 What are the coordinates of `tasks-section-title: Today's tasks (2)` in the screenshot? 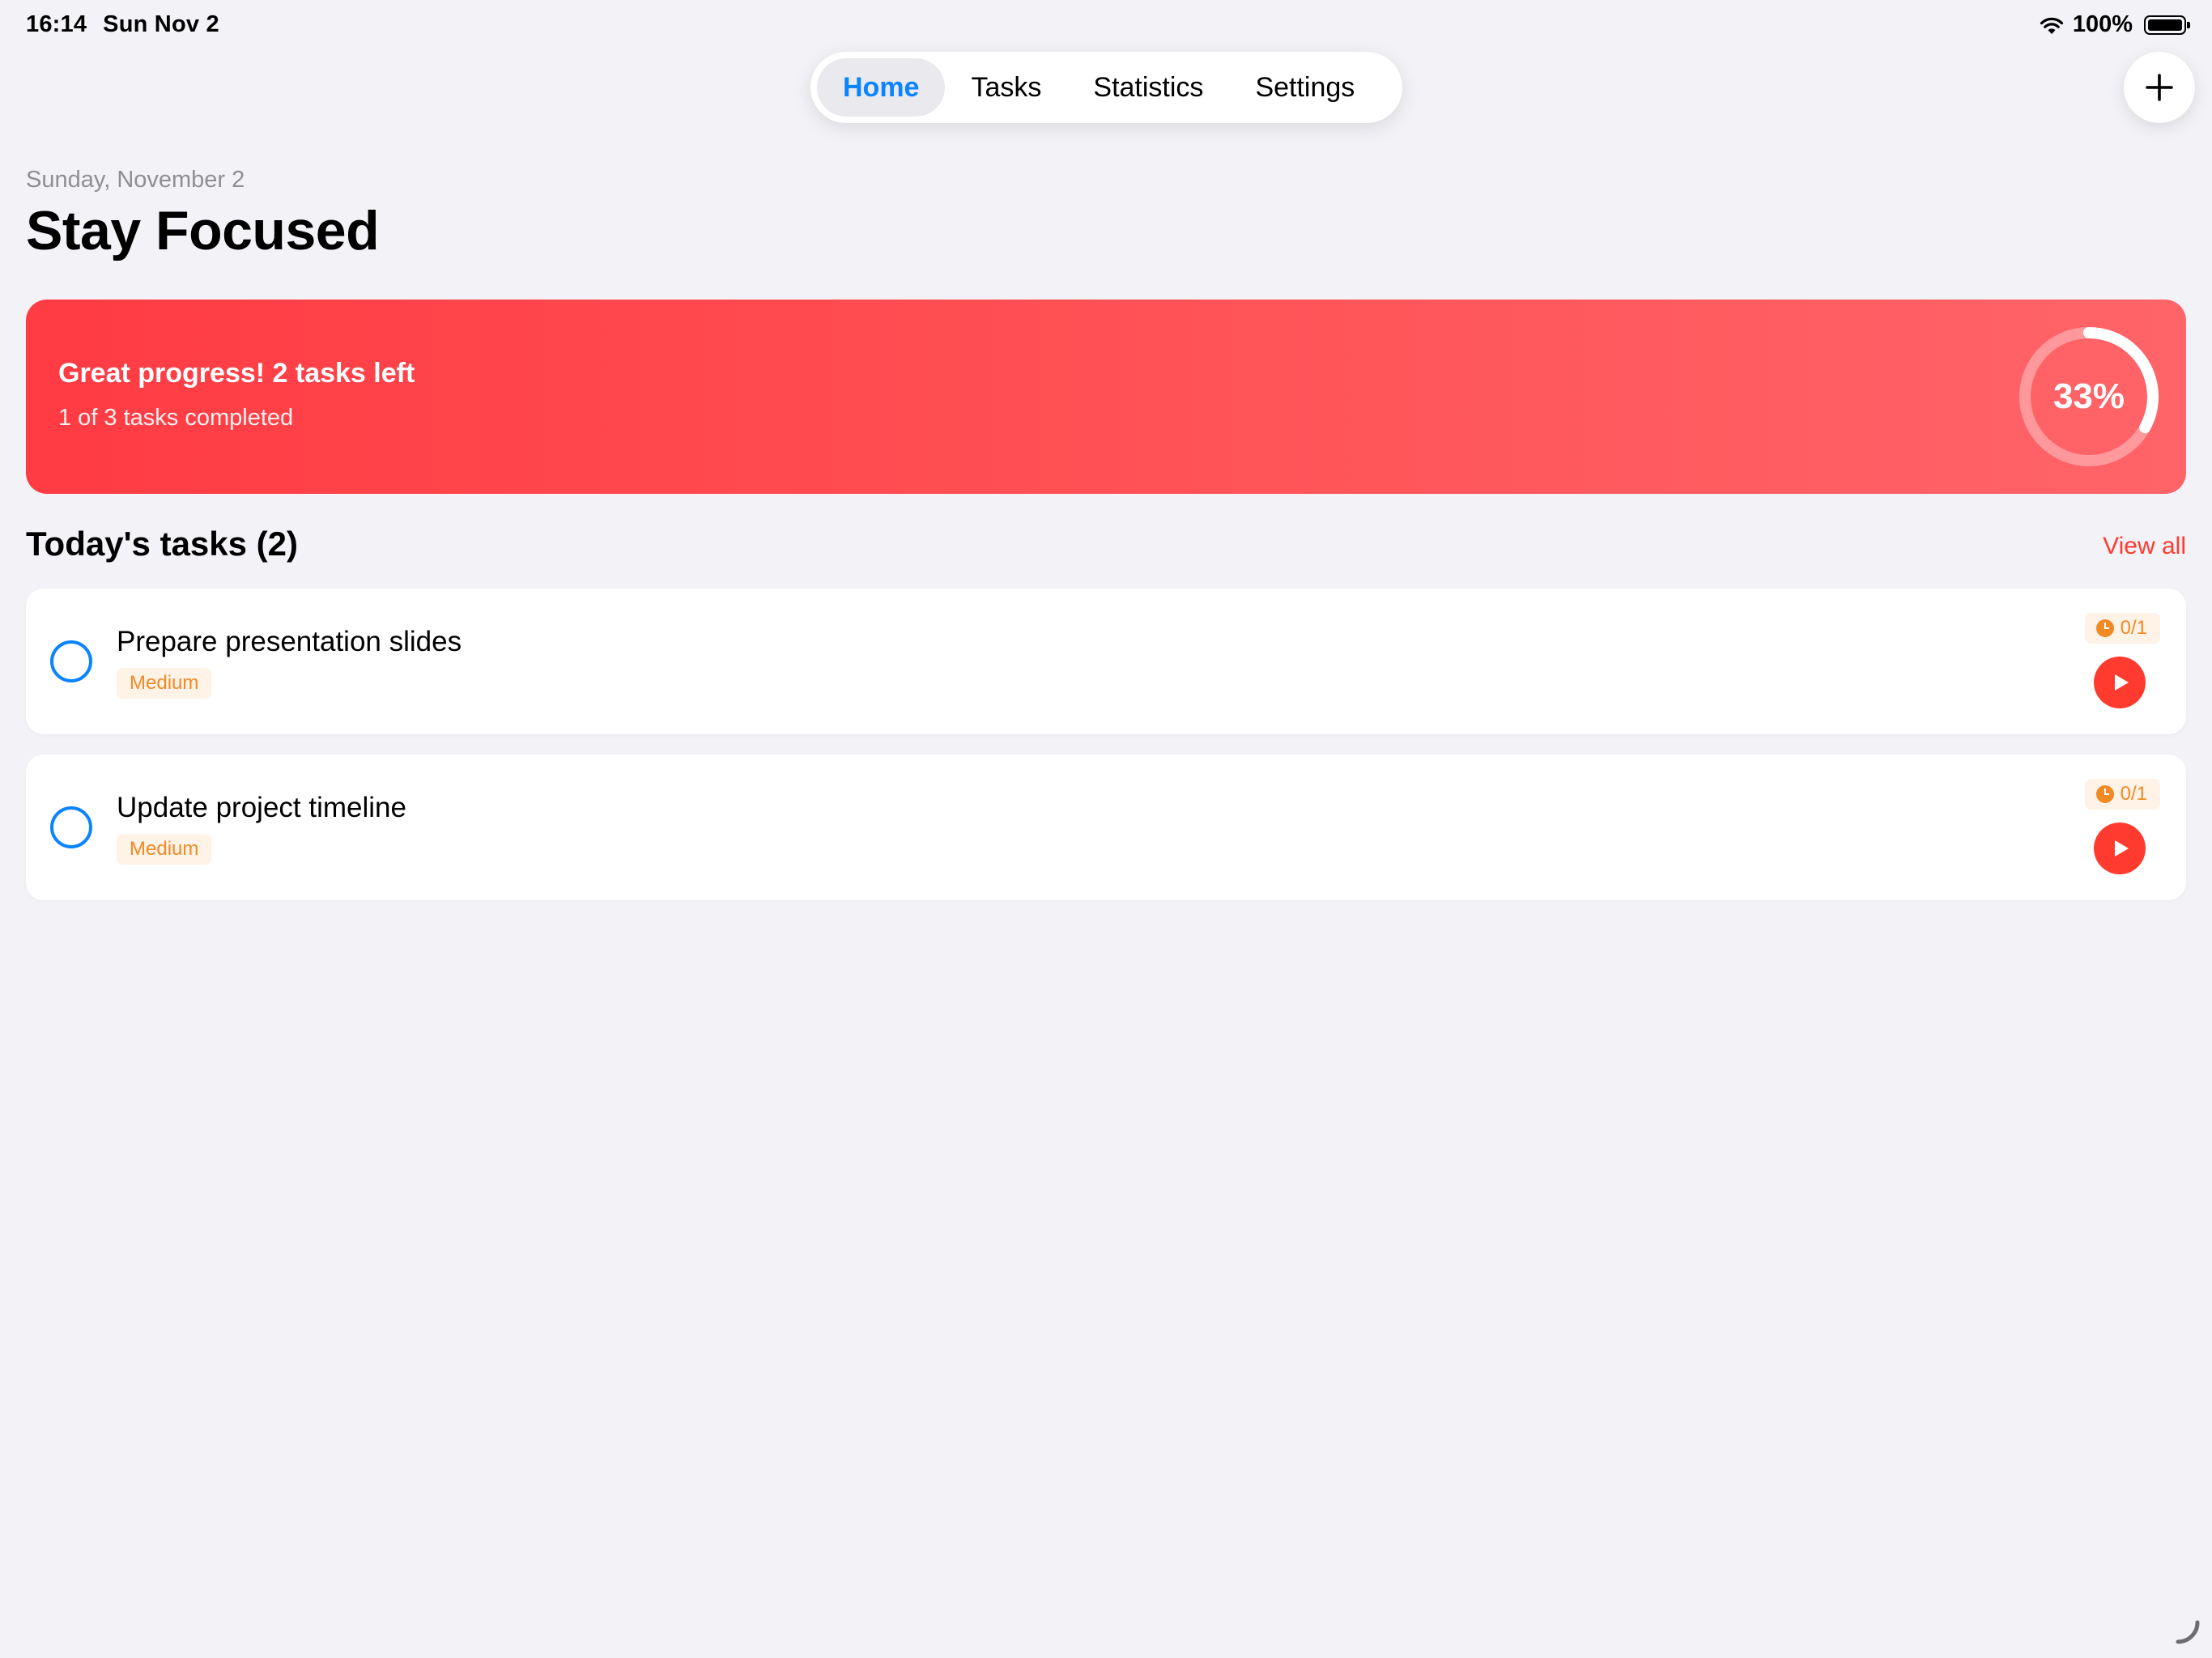 It's located at (162, 544).